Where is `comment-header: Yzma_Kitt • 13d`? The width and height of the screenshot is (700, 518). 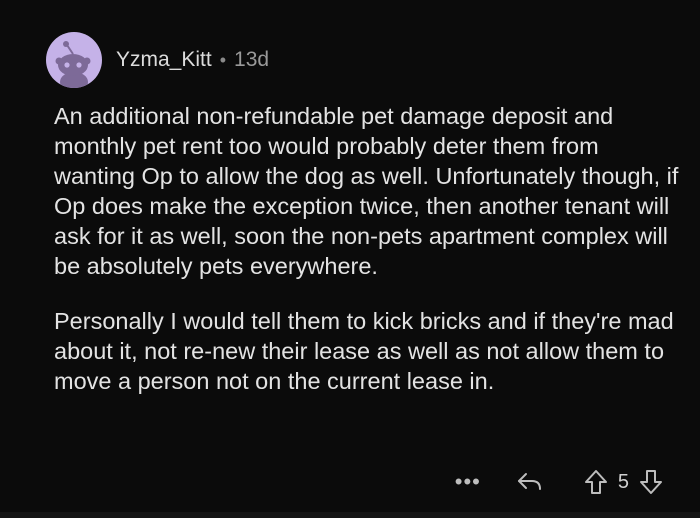 comment-header: Yzma_Kitt • 13d is located at coordinates (157, 60).